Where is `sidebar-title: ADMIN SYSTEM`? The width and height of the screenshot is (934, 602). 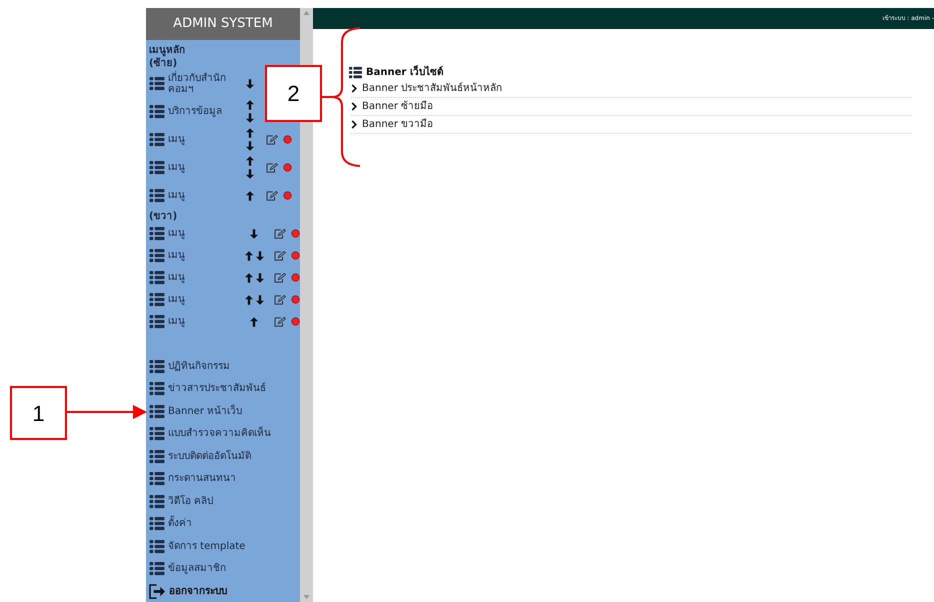 sidebar-title: ADMIN SYSTEM is located at coordinates (223, 24).